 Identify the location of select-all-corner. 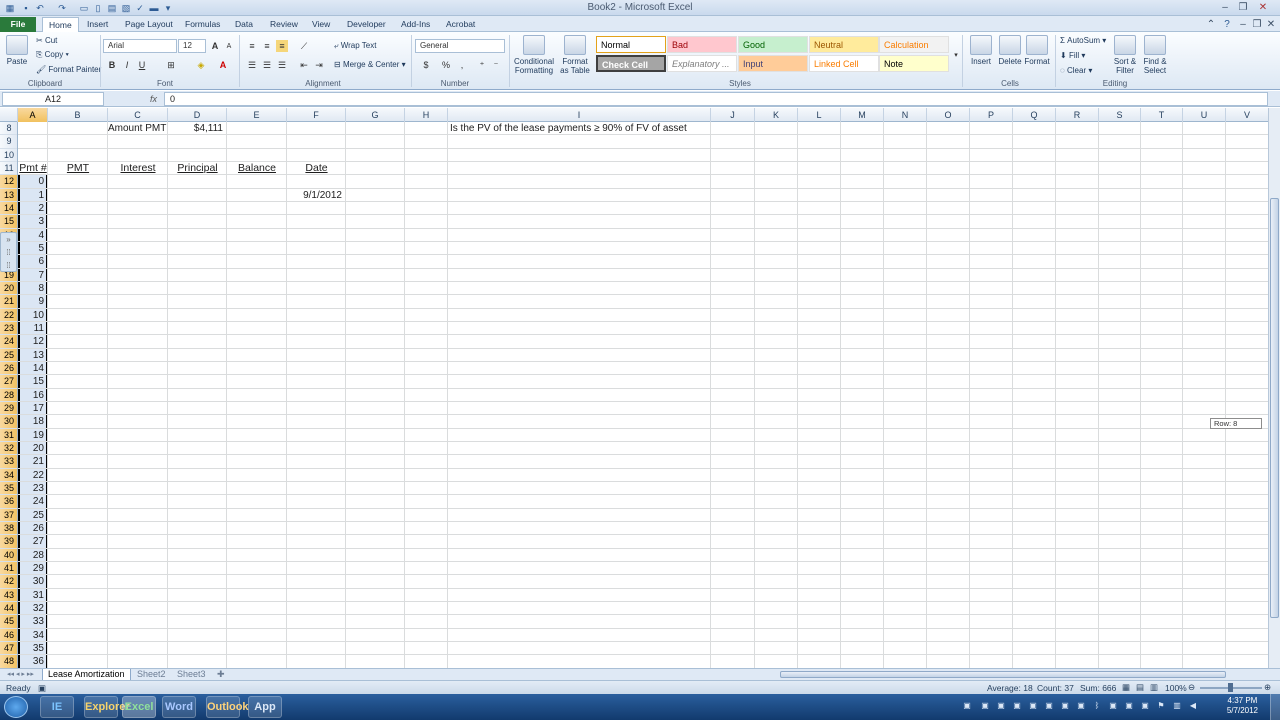
(9, 115).